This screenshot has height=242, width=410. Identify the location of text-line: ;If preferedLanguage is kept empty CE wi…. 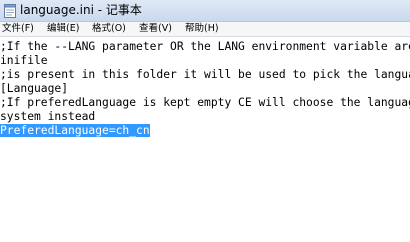
(205, 102).